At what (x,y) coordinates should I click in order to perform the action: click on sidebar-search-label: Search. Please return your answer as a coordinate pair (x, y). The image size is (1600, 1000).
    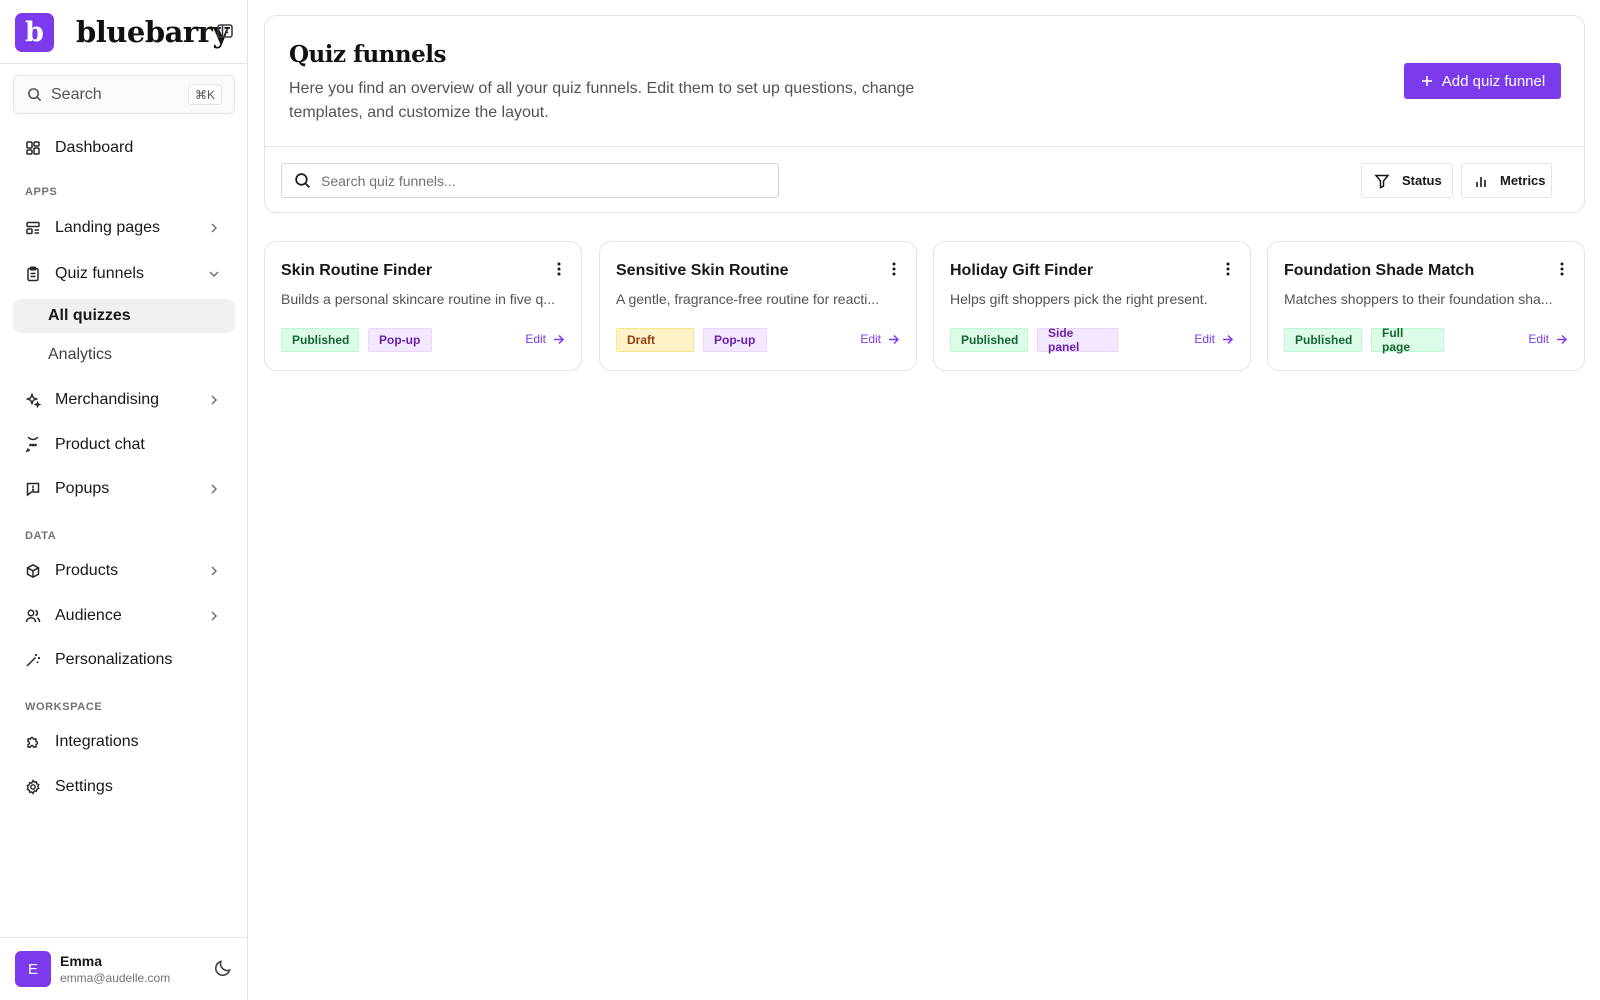
    Looking at the image, I should click on (76, 94).